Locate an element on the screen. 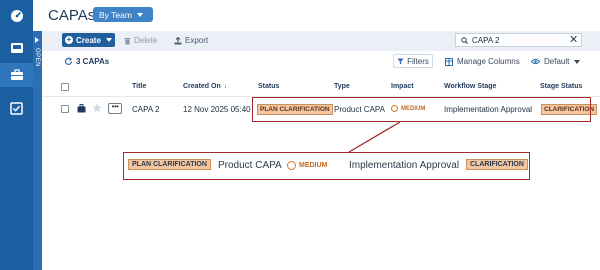  nav-capa is located at coordinates (16, 75).